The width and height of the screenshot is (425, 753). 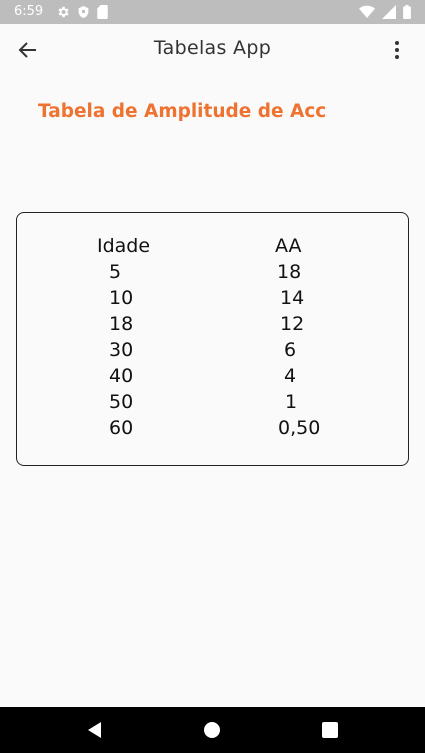 I want to click on app-bar: Tabelas App, so click(x=212, y=50).